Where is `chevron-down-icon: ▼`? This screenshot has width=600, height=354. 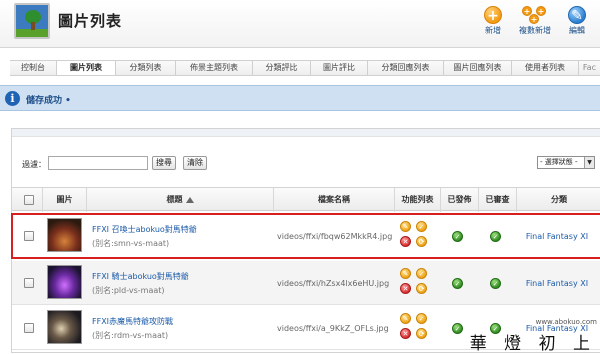
chevron-down-icon: ▼ is located at coordinates (589, 162).